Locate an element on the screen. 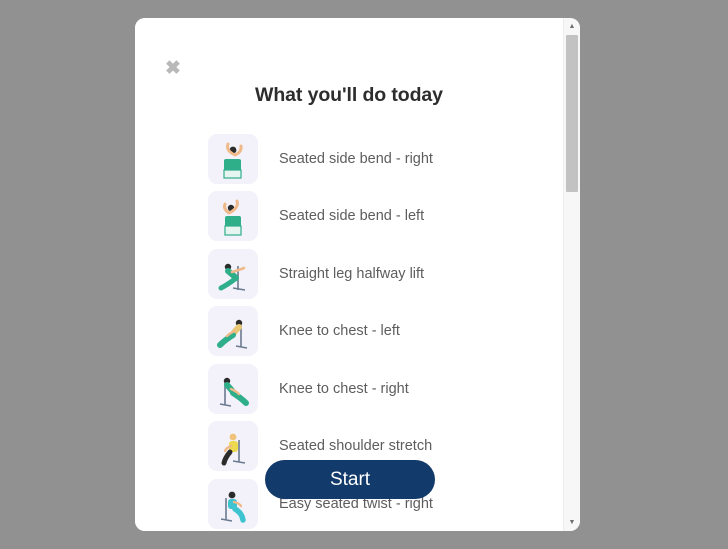 The image size is (728, 549). straight-leg-halfway-lift-thumbnail is located at coordinates (233, 273).